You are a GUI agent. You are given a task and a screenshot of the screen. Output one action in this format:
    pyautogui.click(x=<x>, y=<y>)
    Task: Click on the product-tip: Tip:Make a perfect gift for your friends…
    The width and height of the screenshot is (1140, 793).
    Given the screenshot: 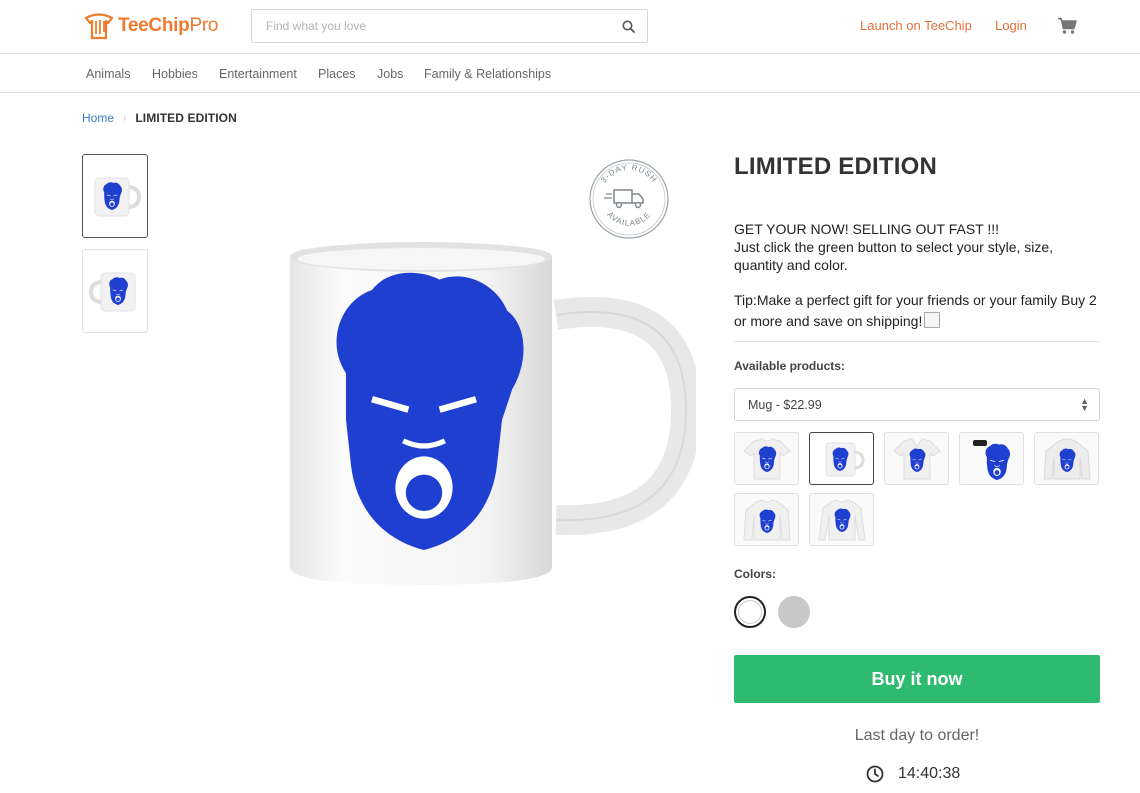 What is the action you would take?
    pyautogui.click(x=919, y=311)
    